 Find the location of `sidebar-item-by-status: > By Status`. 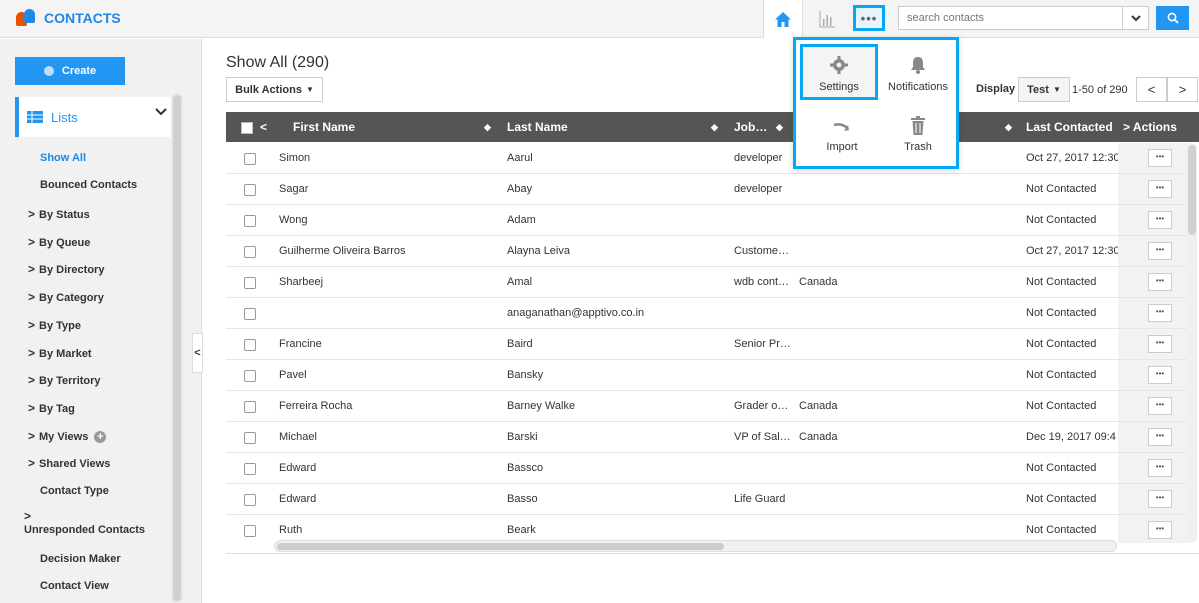

sidebar-item-by-status: > By Status is located at coordinates (59, 214).